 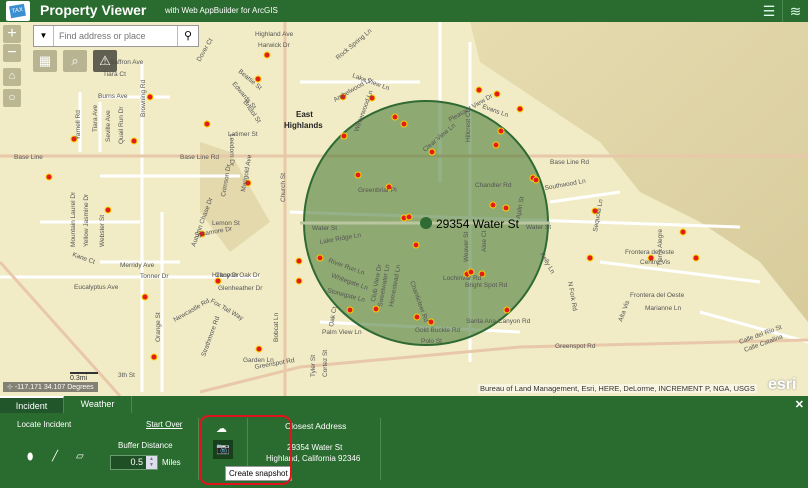 What do you see at coordinates (84, 377) in the screenshot?
I see `scale-bar: 0.3mi` at bounding box center [84, 377].